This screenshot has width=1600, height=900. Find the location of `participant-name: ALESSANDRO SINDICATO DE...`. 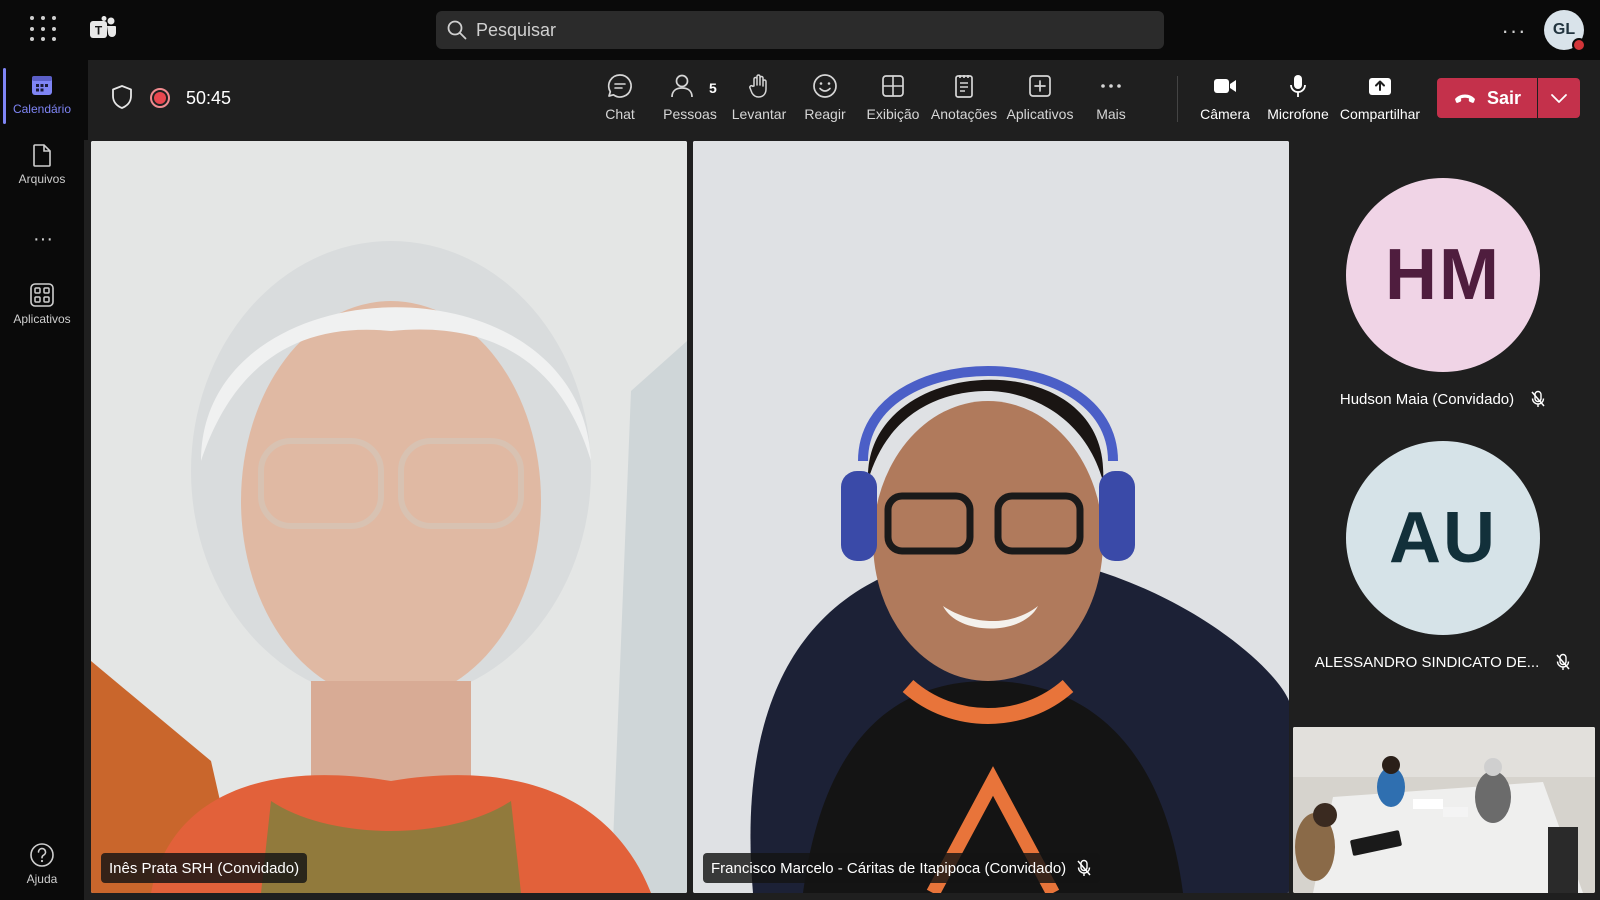

participant-name: ALESSANDRO SINDICATO DE... is located at coordinates (1427, 662).